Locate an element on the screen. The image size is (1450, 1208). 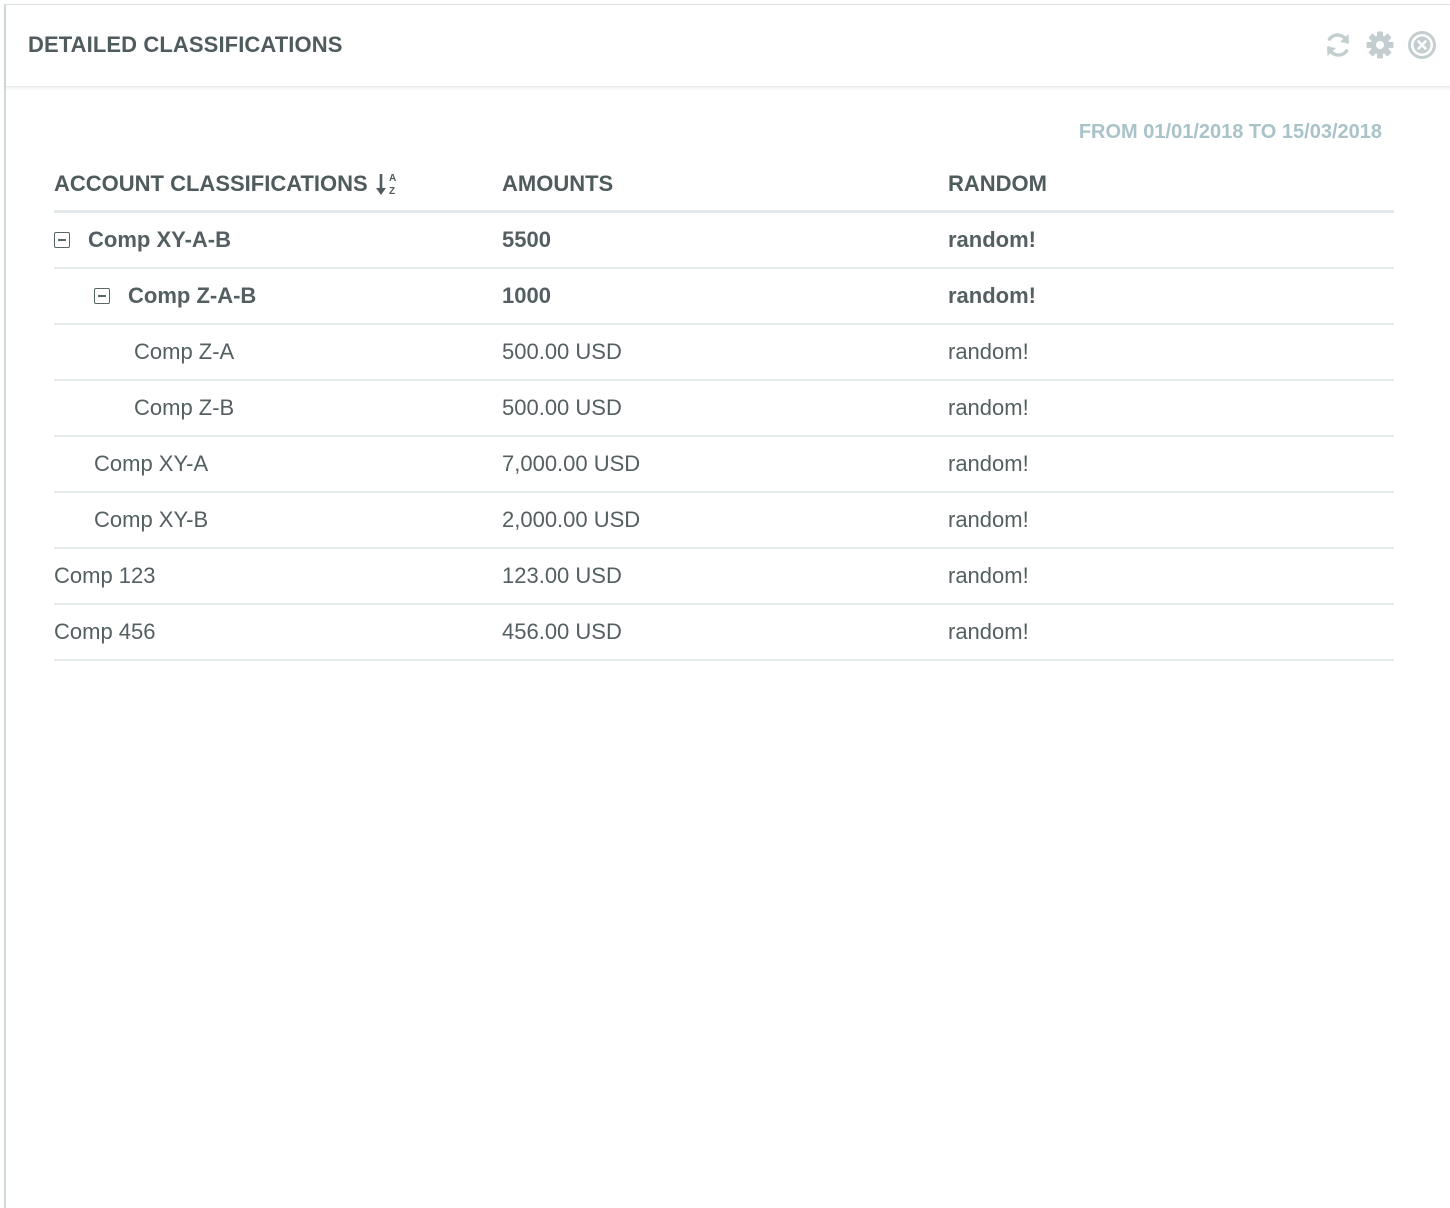
refresh-icon is located at coordinates (1338, 45).